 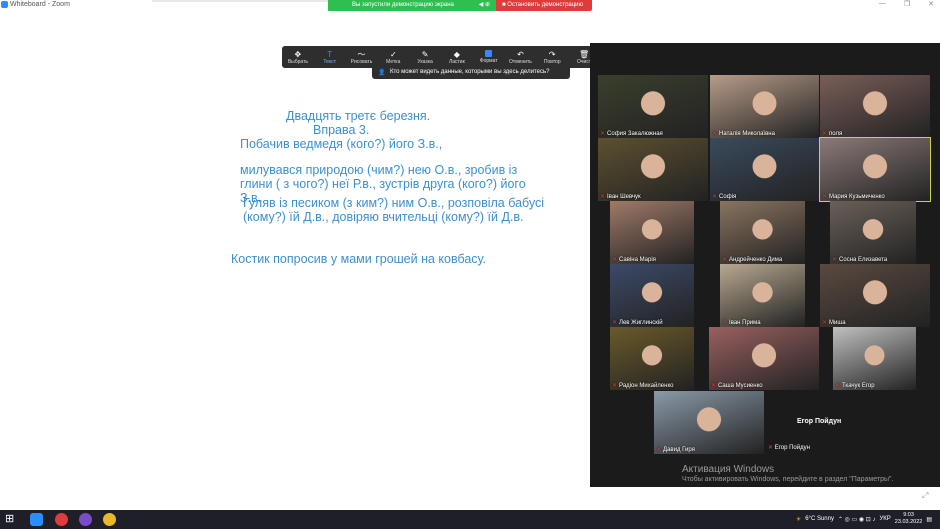 I want to click on clear-icon: 🗑, so click(x=584, y=54).